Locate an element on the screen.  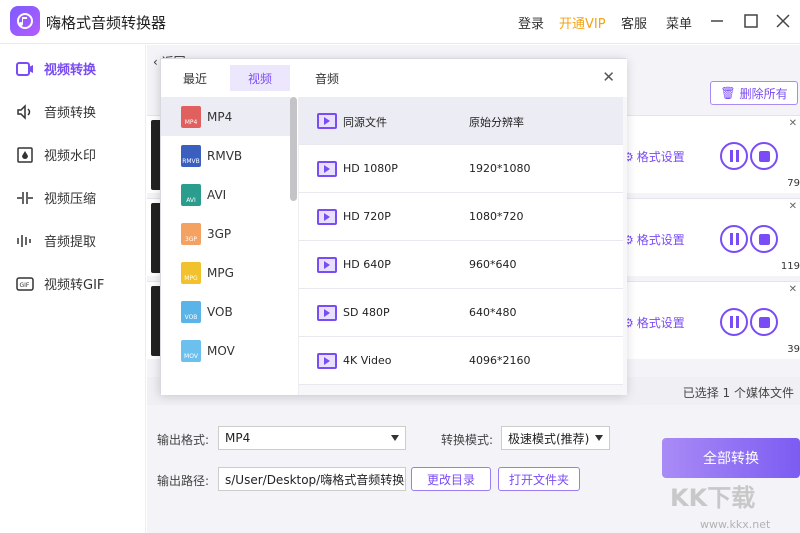
sidebar-item-audio-convert: 音频转换 is located at coordinates (73, 111).